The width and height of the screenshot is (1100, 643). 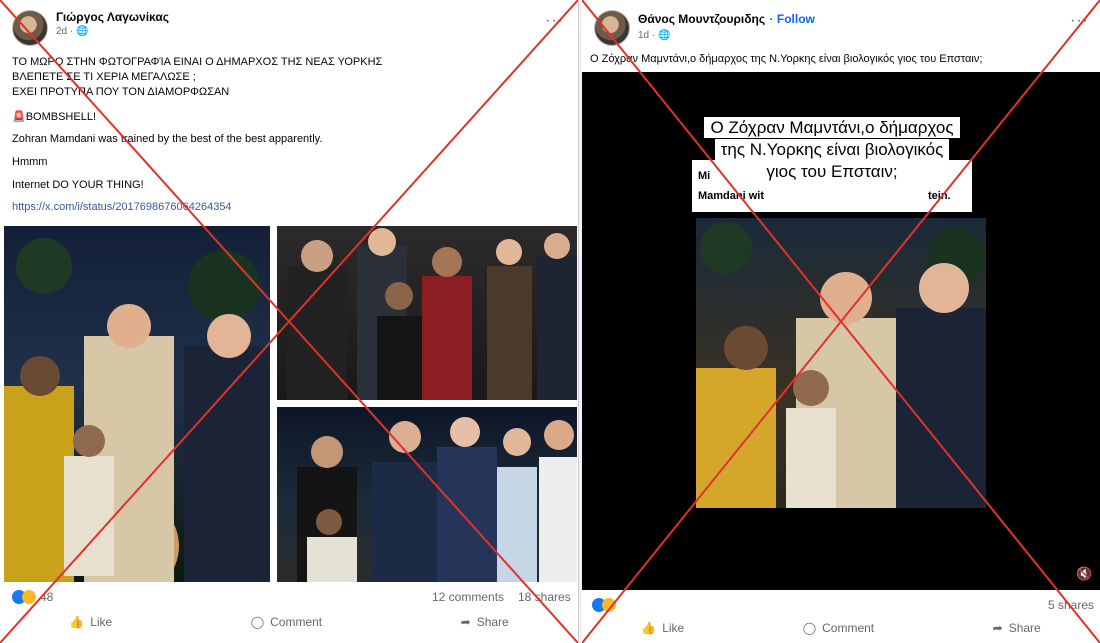 I want to click on shares-count: 5 shares, so click(x=1071, y=605).